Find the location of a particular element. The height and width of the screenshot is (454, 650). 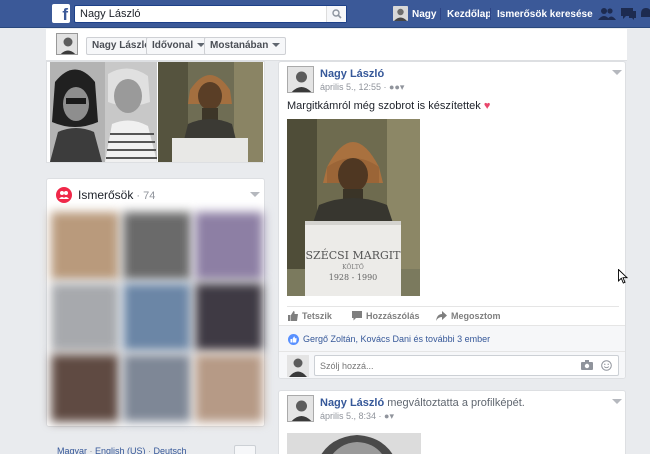

nav-find-friends-link: Ismerősök keresése is located at coordinates (545, 14).